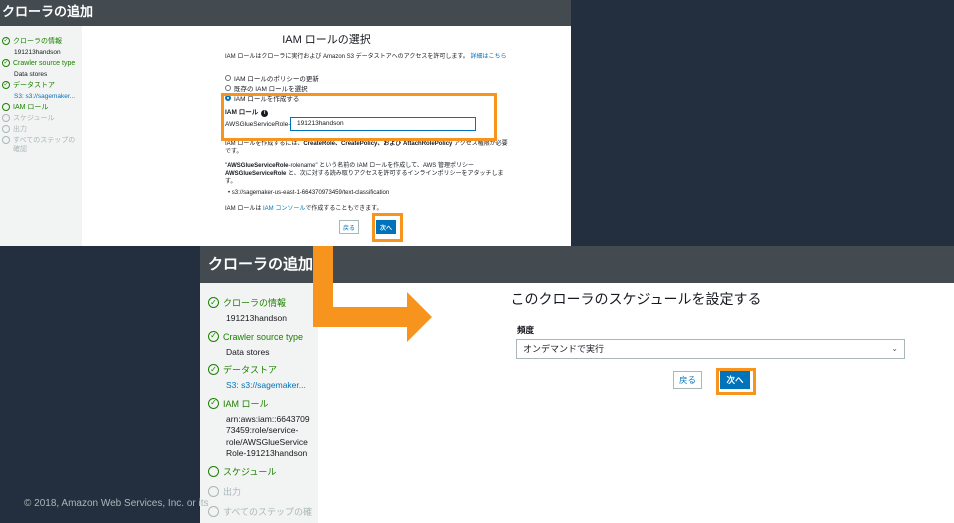 The image size is (954, 523). Describe the element at coordinates (564, 349) in the screenshot. I see `frequency-value: オンデマンドで実行` at that location.